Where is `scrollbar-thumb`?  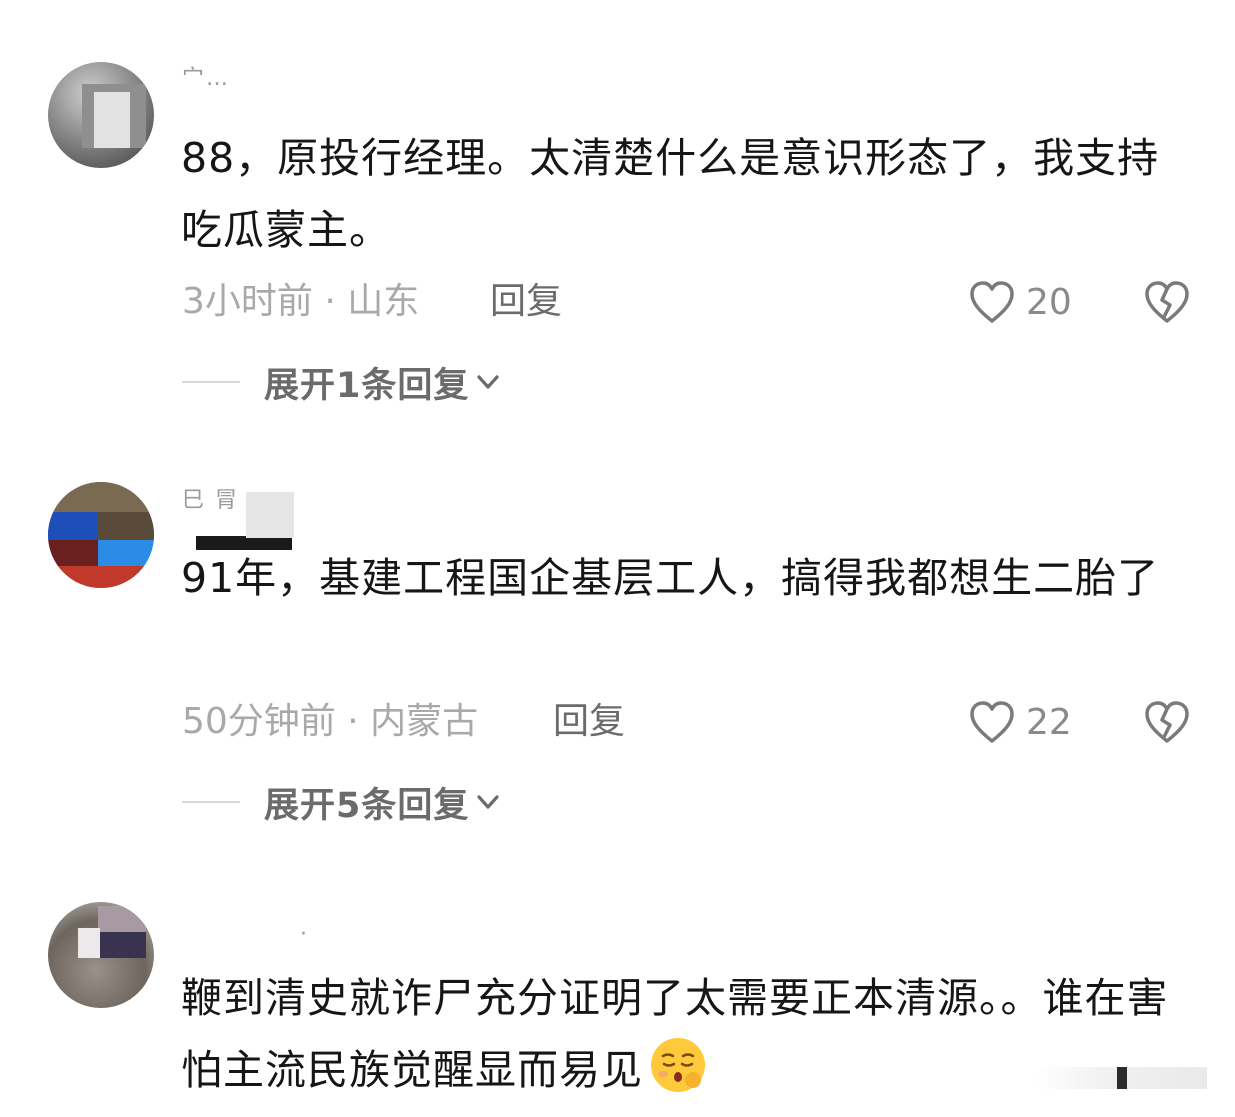 scrollbar-thumb is located at coordinates (1122, 1078).